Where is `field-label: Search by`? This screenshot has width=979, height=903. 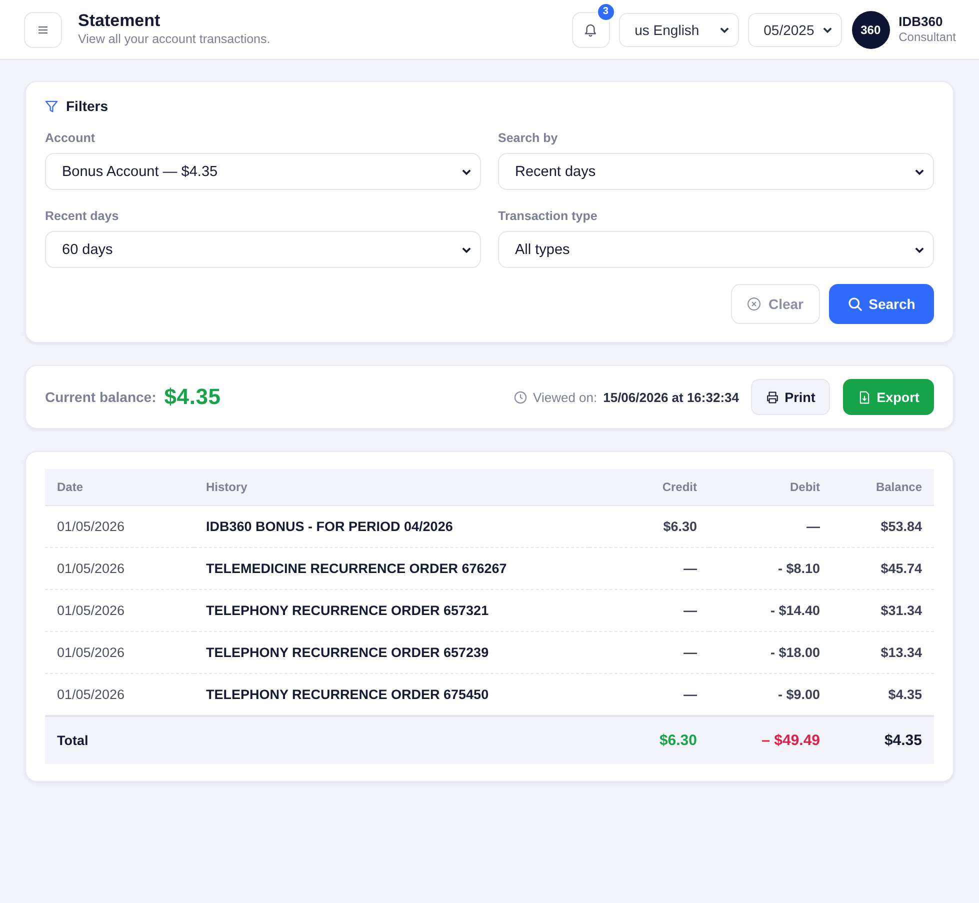
field-label: Search by is located at coordinates (528, 138).